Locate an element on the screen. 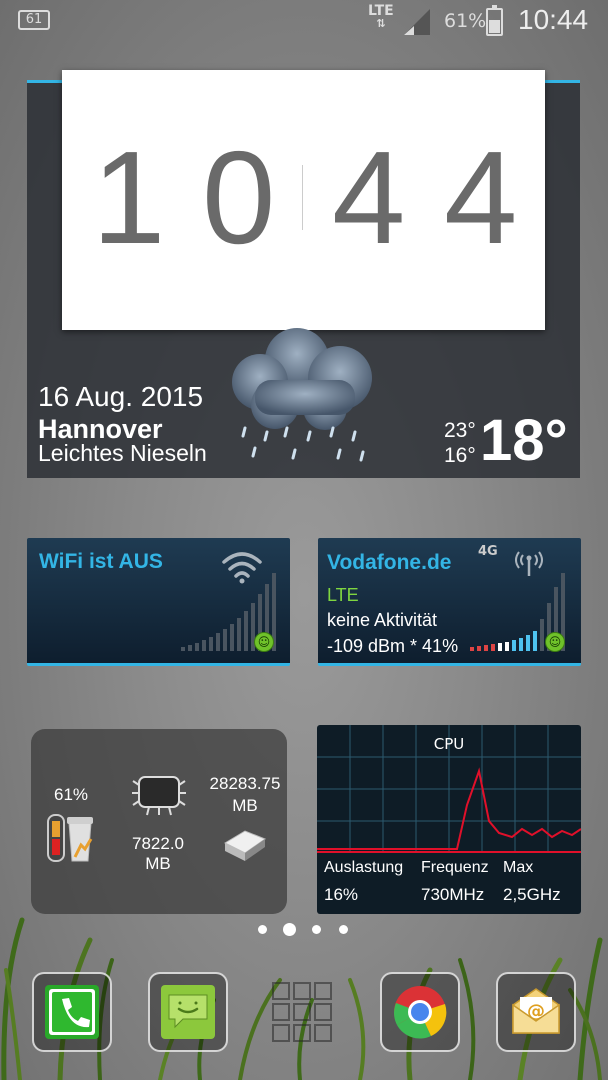 This screenshot has width=608, height=1080. battery-cleaner-icon is located at coordinates (70, 838).